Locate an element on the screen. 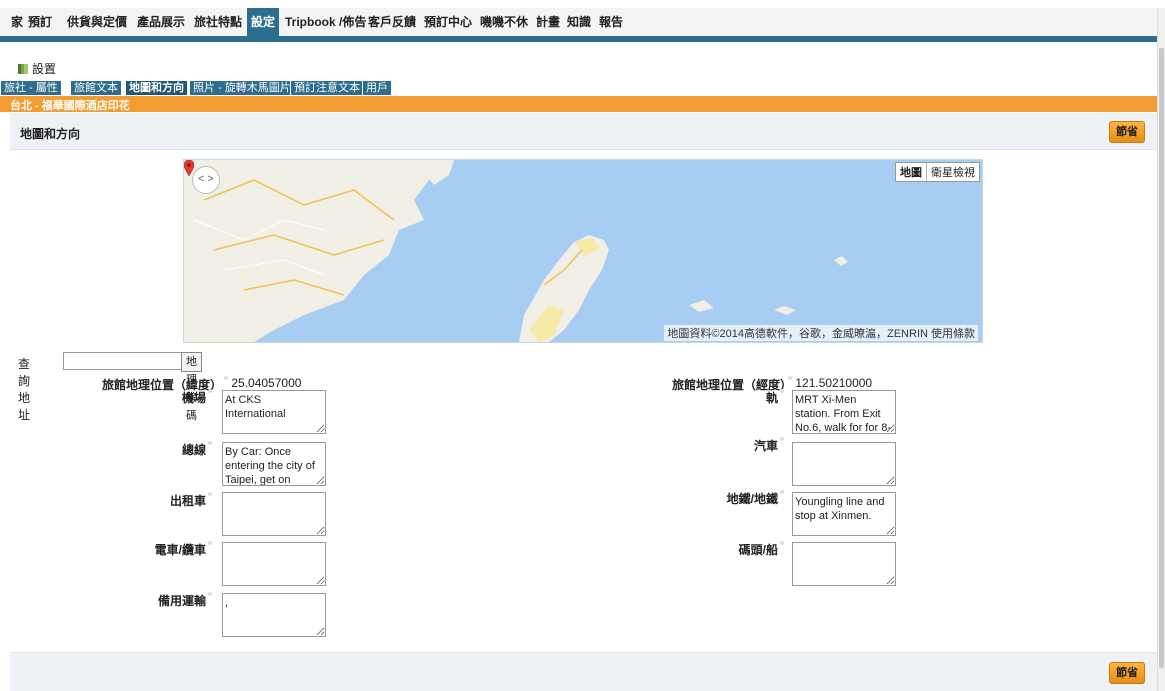  panel-title: 地圖和方向 is located at coordinates (50, 134).